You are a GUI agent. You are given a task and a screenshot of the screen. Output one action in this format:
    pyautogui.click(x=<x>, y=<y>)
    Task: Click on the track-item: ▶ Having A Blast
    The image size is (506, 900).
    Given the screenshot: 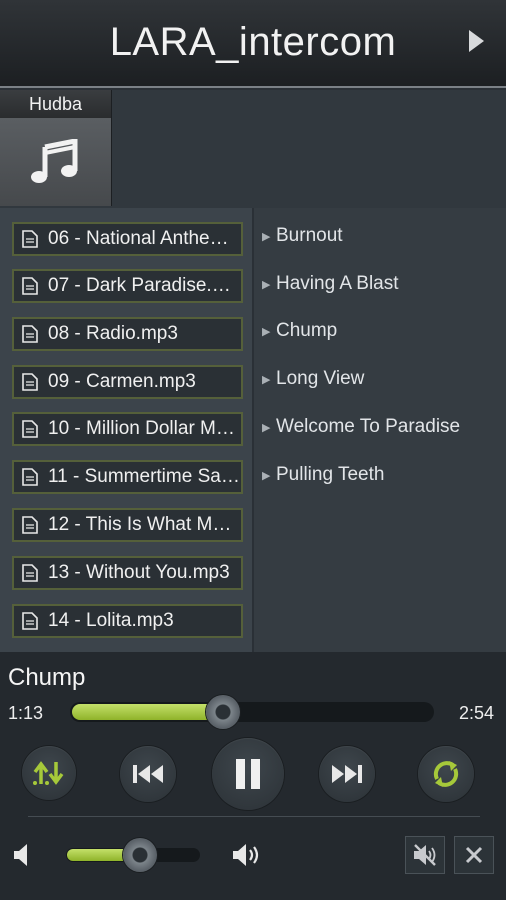 What is the action you would take?
    pyautogui.click(x=330, y=284)
    